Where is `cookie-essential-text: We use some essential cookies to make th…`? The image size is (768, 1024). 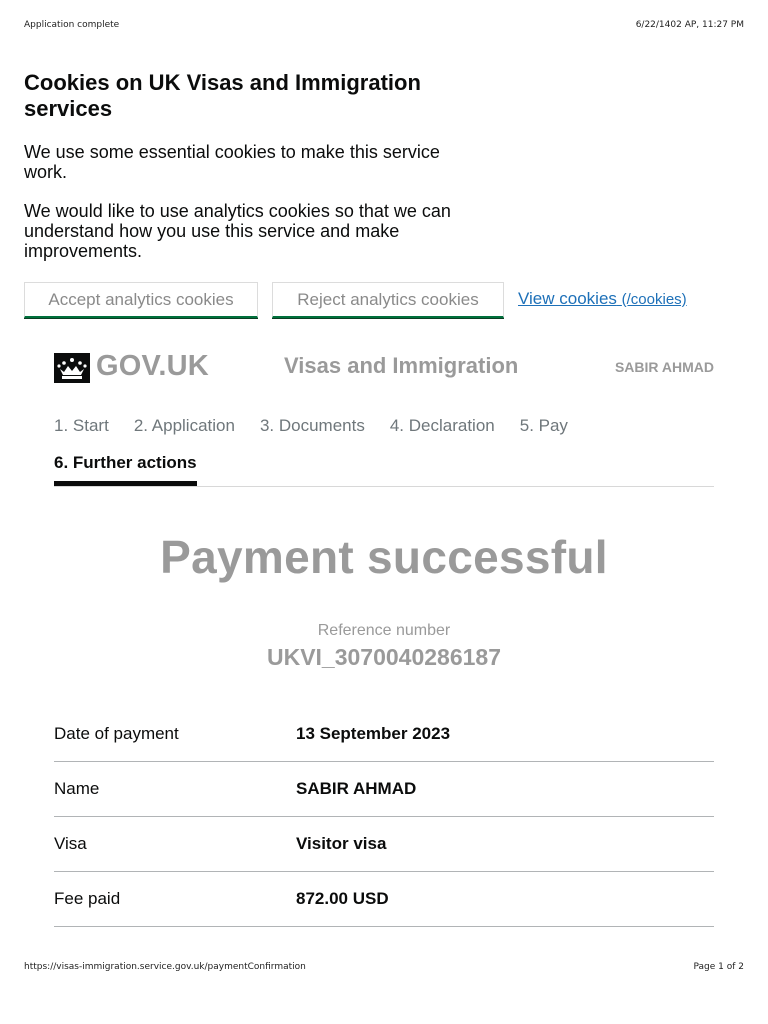 cookie-essential-text: We use some essential cookies to make th… is located at coordinates (232, 162).